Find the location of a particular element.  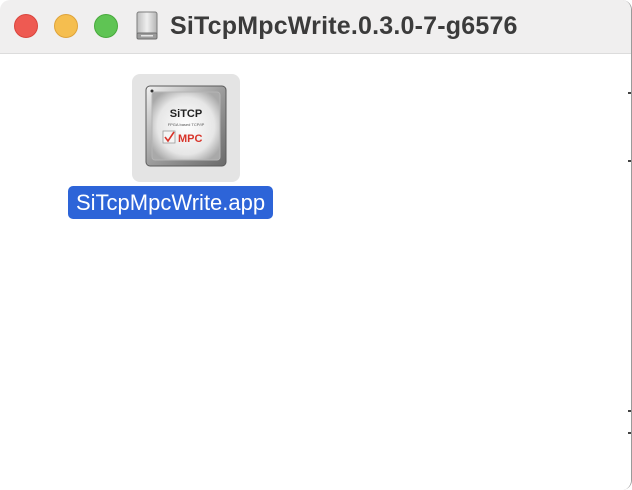

icon-brand-text: SiTCP is located at coordinates (186, 114).